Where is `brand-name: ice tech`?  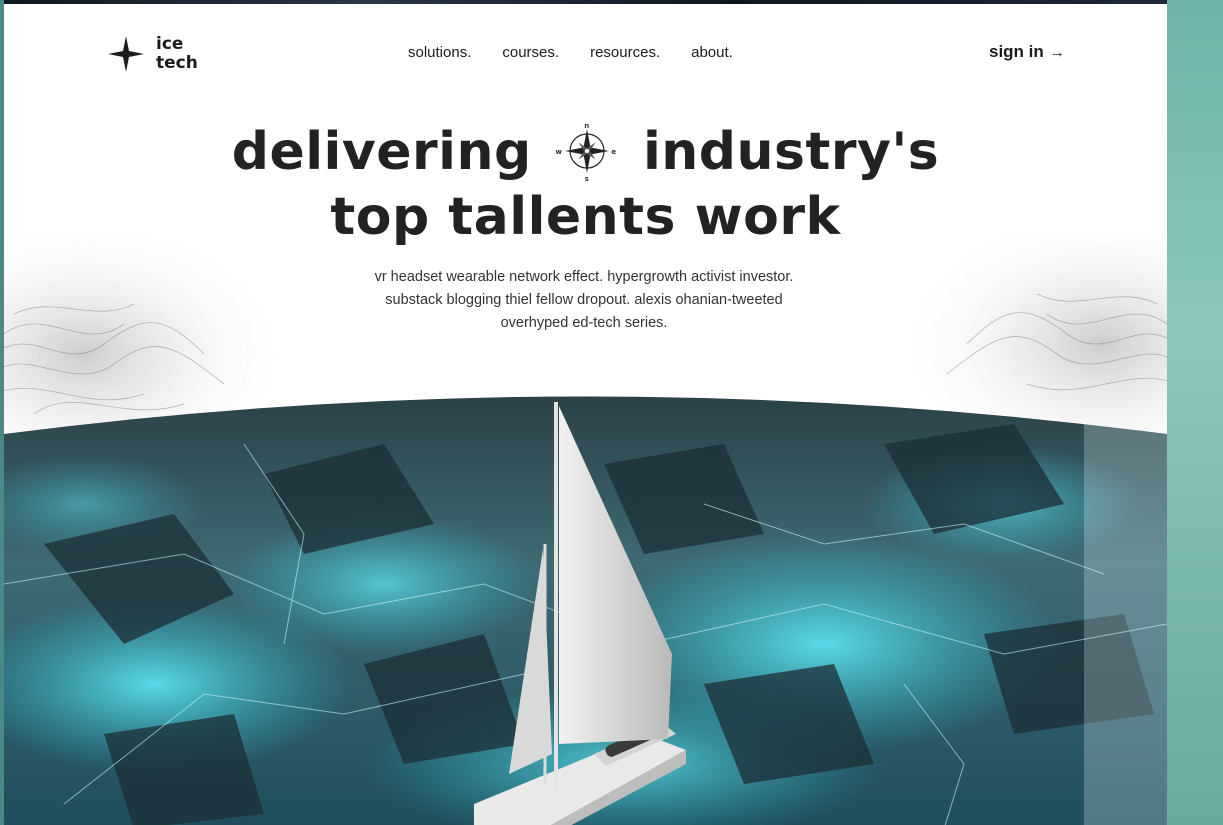 brand-name: ice tech is located at coordinates (177, 54).